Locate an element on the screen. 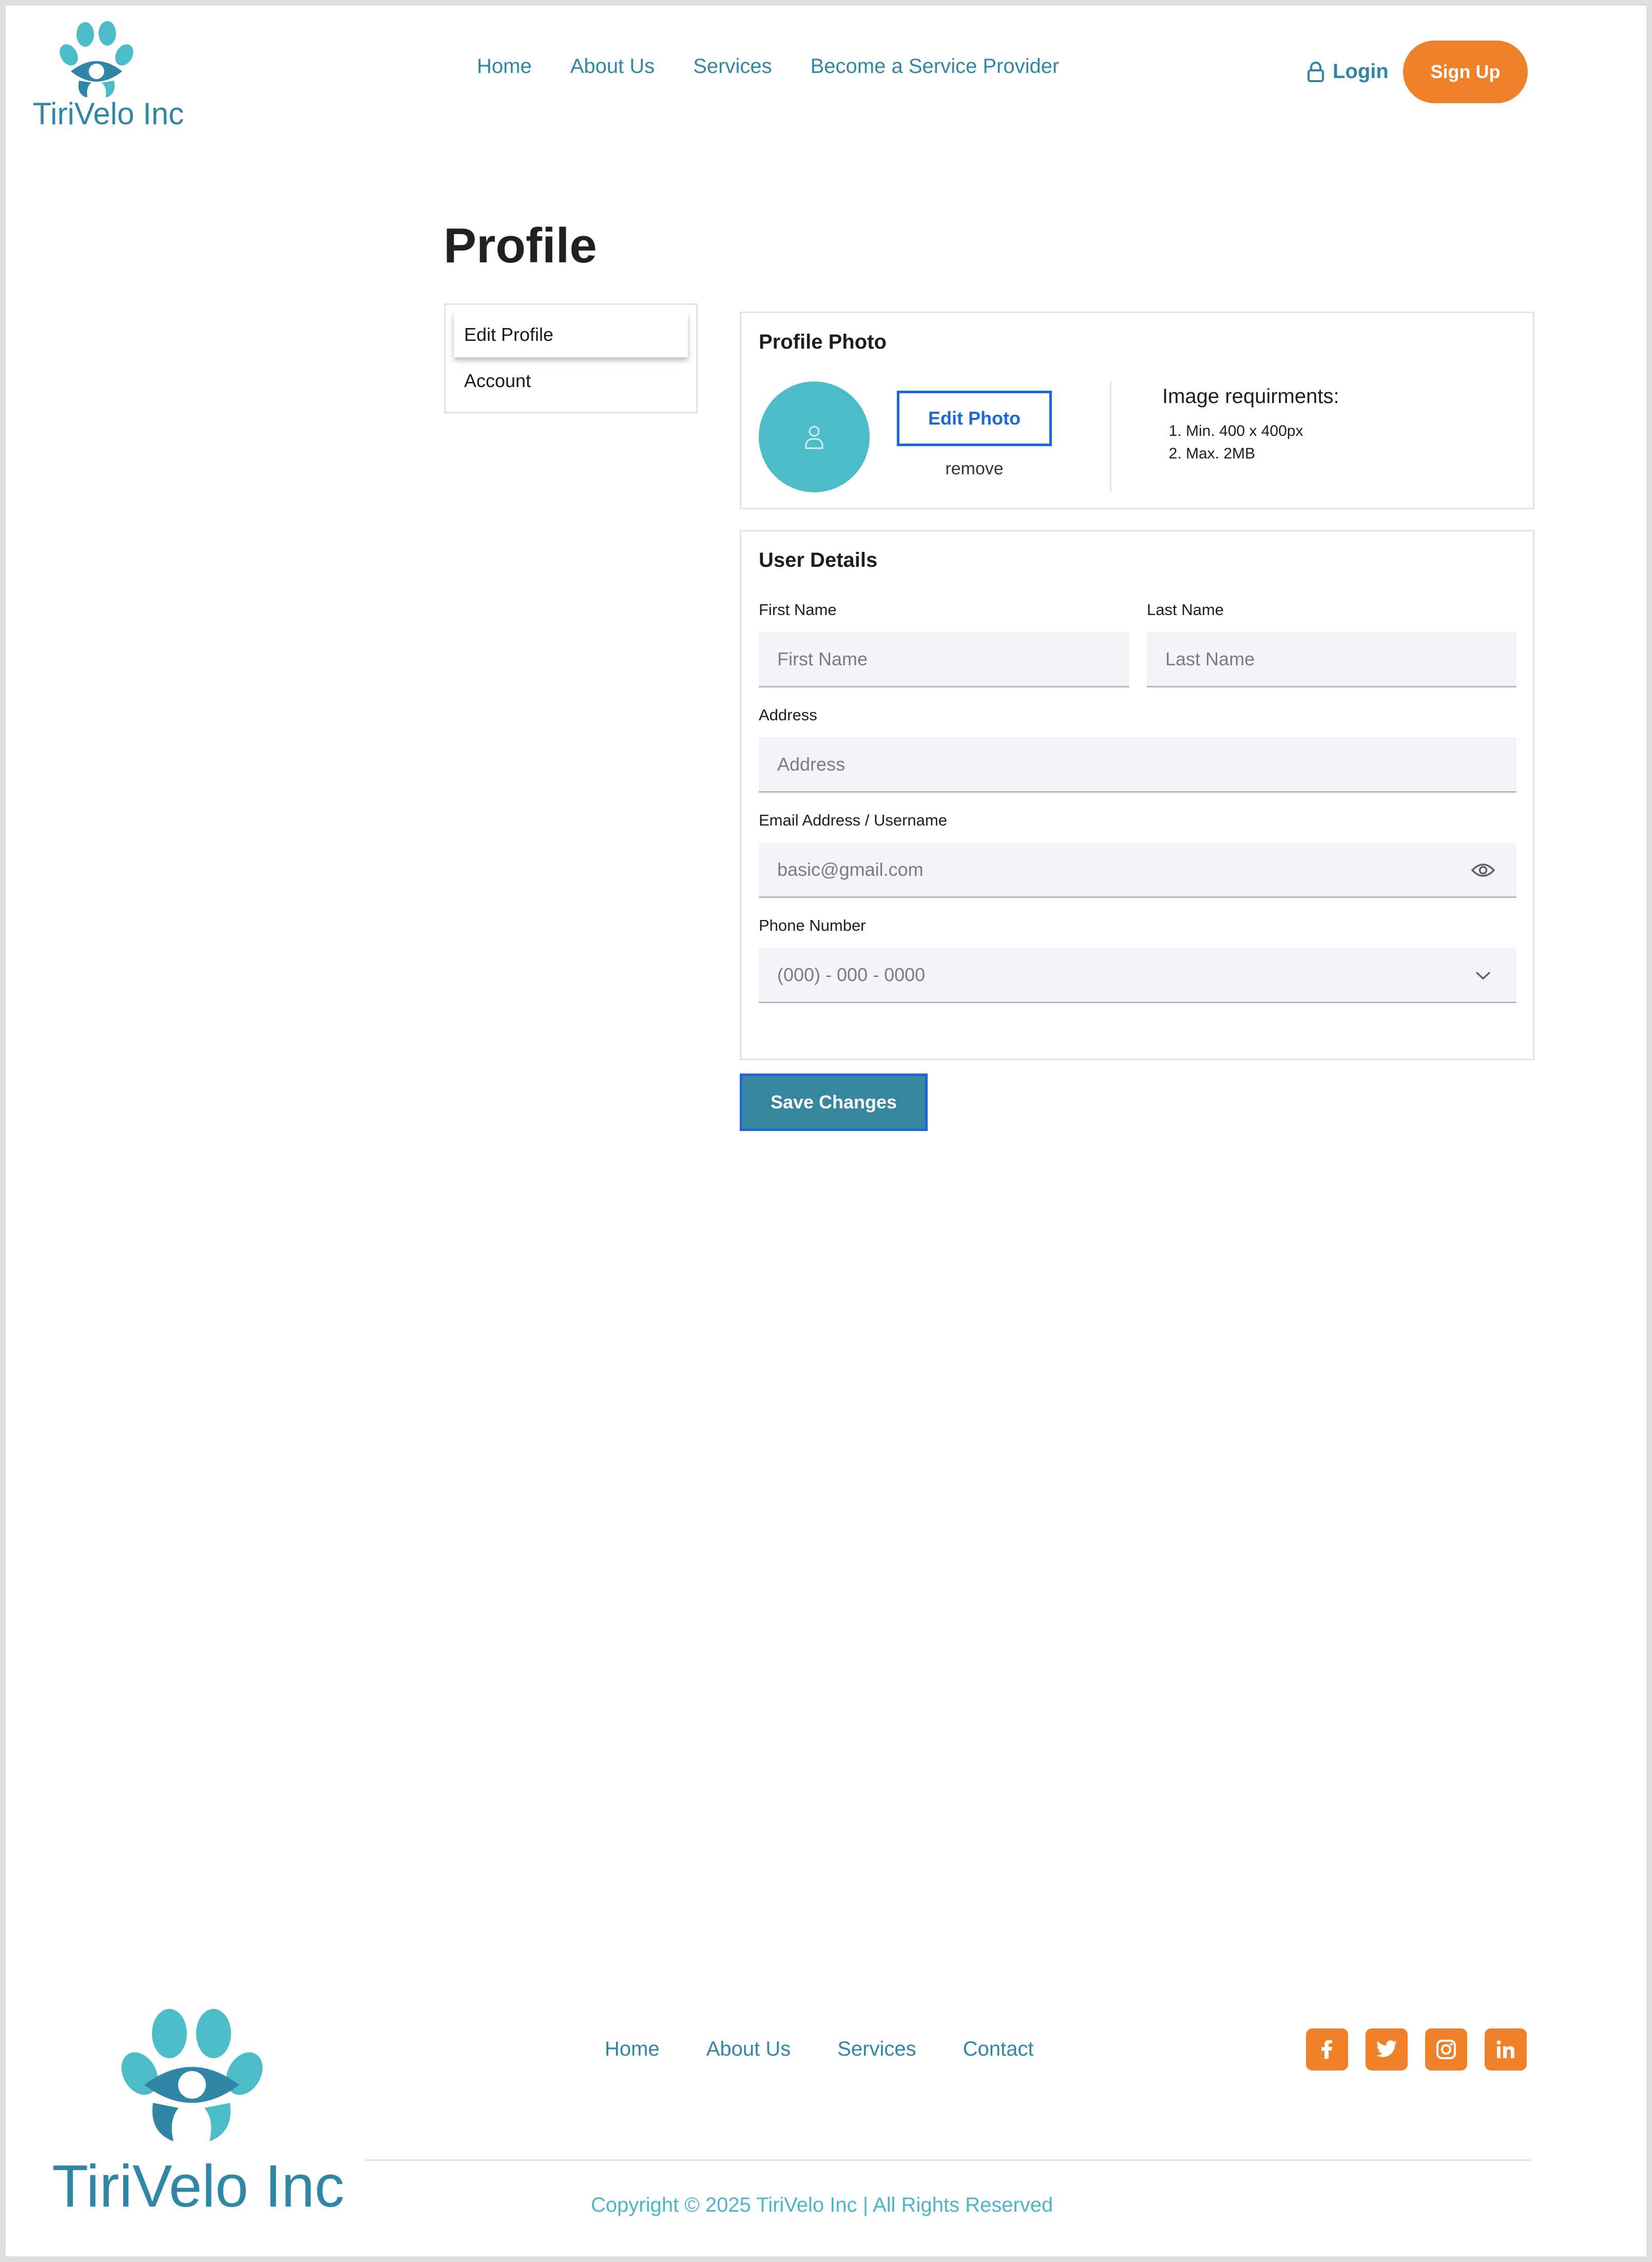 Image resolution: width=1652 pixels, height=2262 pixels. eye-icon is located at coordinates (1483, 871).